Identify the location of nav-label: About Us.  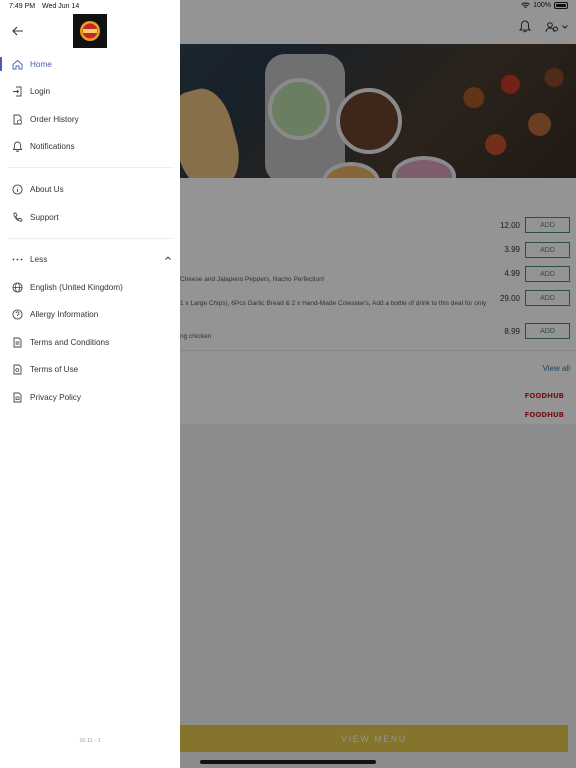
(47, 189).